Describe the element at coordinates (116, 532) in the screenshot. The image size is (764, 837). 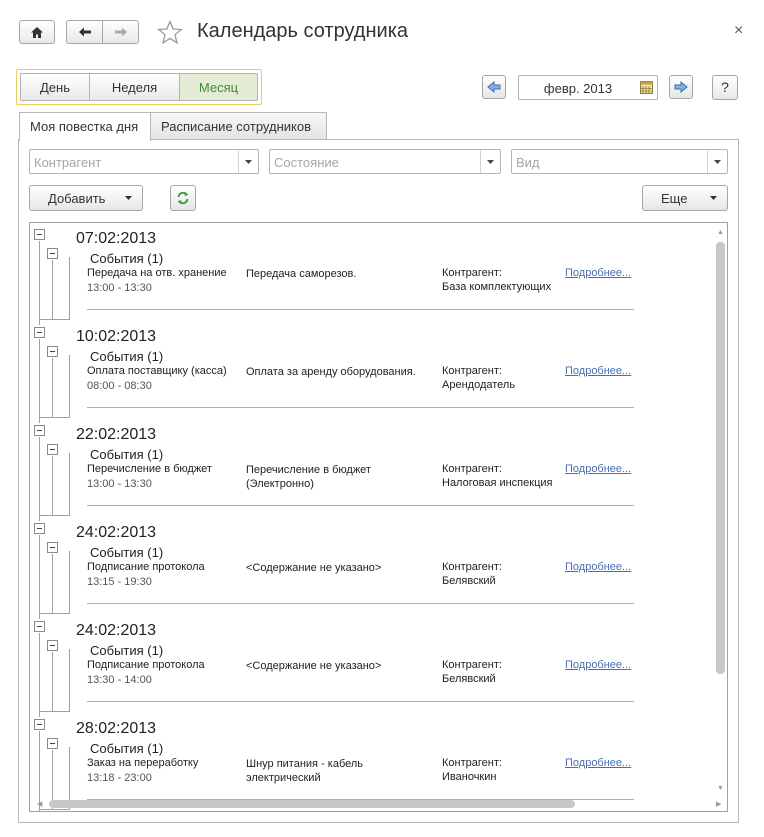
I see `group-date: 24:02:2013` at that location.